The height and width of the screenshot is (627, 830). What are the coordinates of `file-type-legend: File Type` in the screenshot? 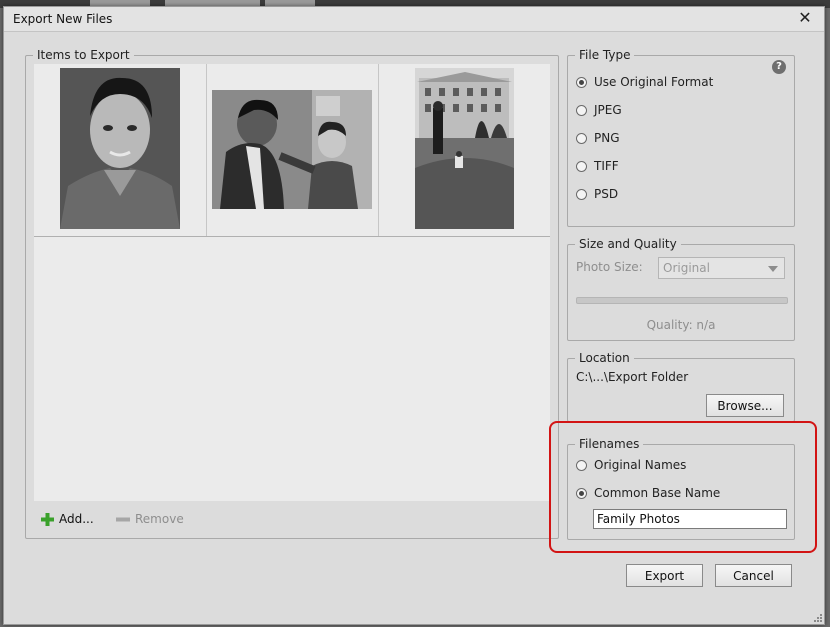 It's located at (605, 55).